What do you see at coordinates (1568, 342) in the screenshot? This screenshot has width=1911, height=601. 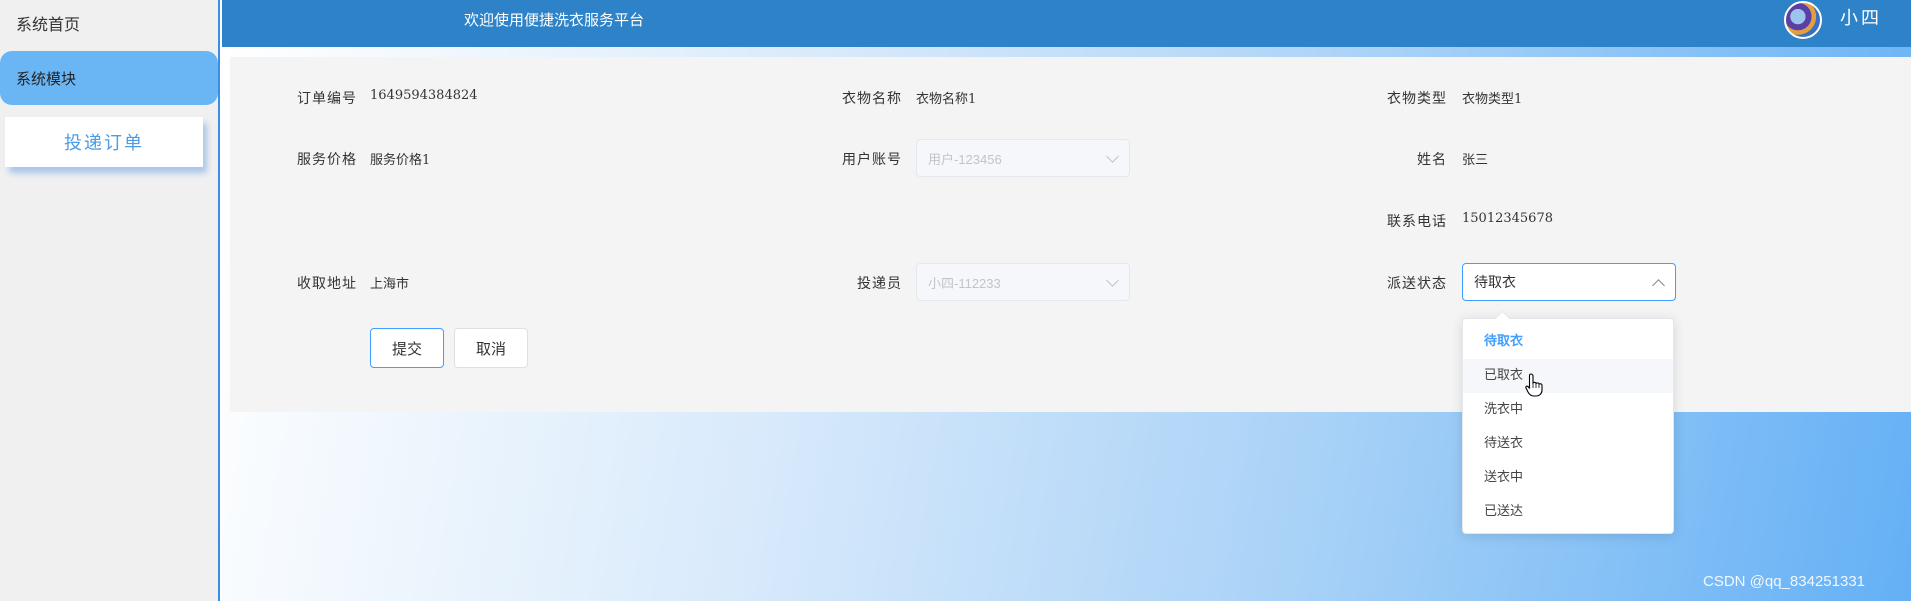 I see `dropdown-option: 待取衣` at bounding box center [1568, 342].